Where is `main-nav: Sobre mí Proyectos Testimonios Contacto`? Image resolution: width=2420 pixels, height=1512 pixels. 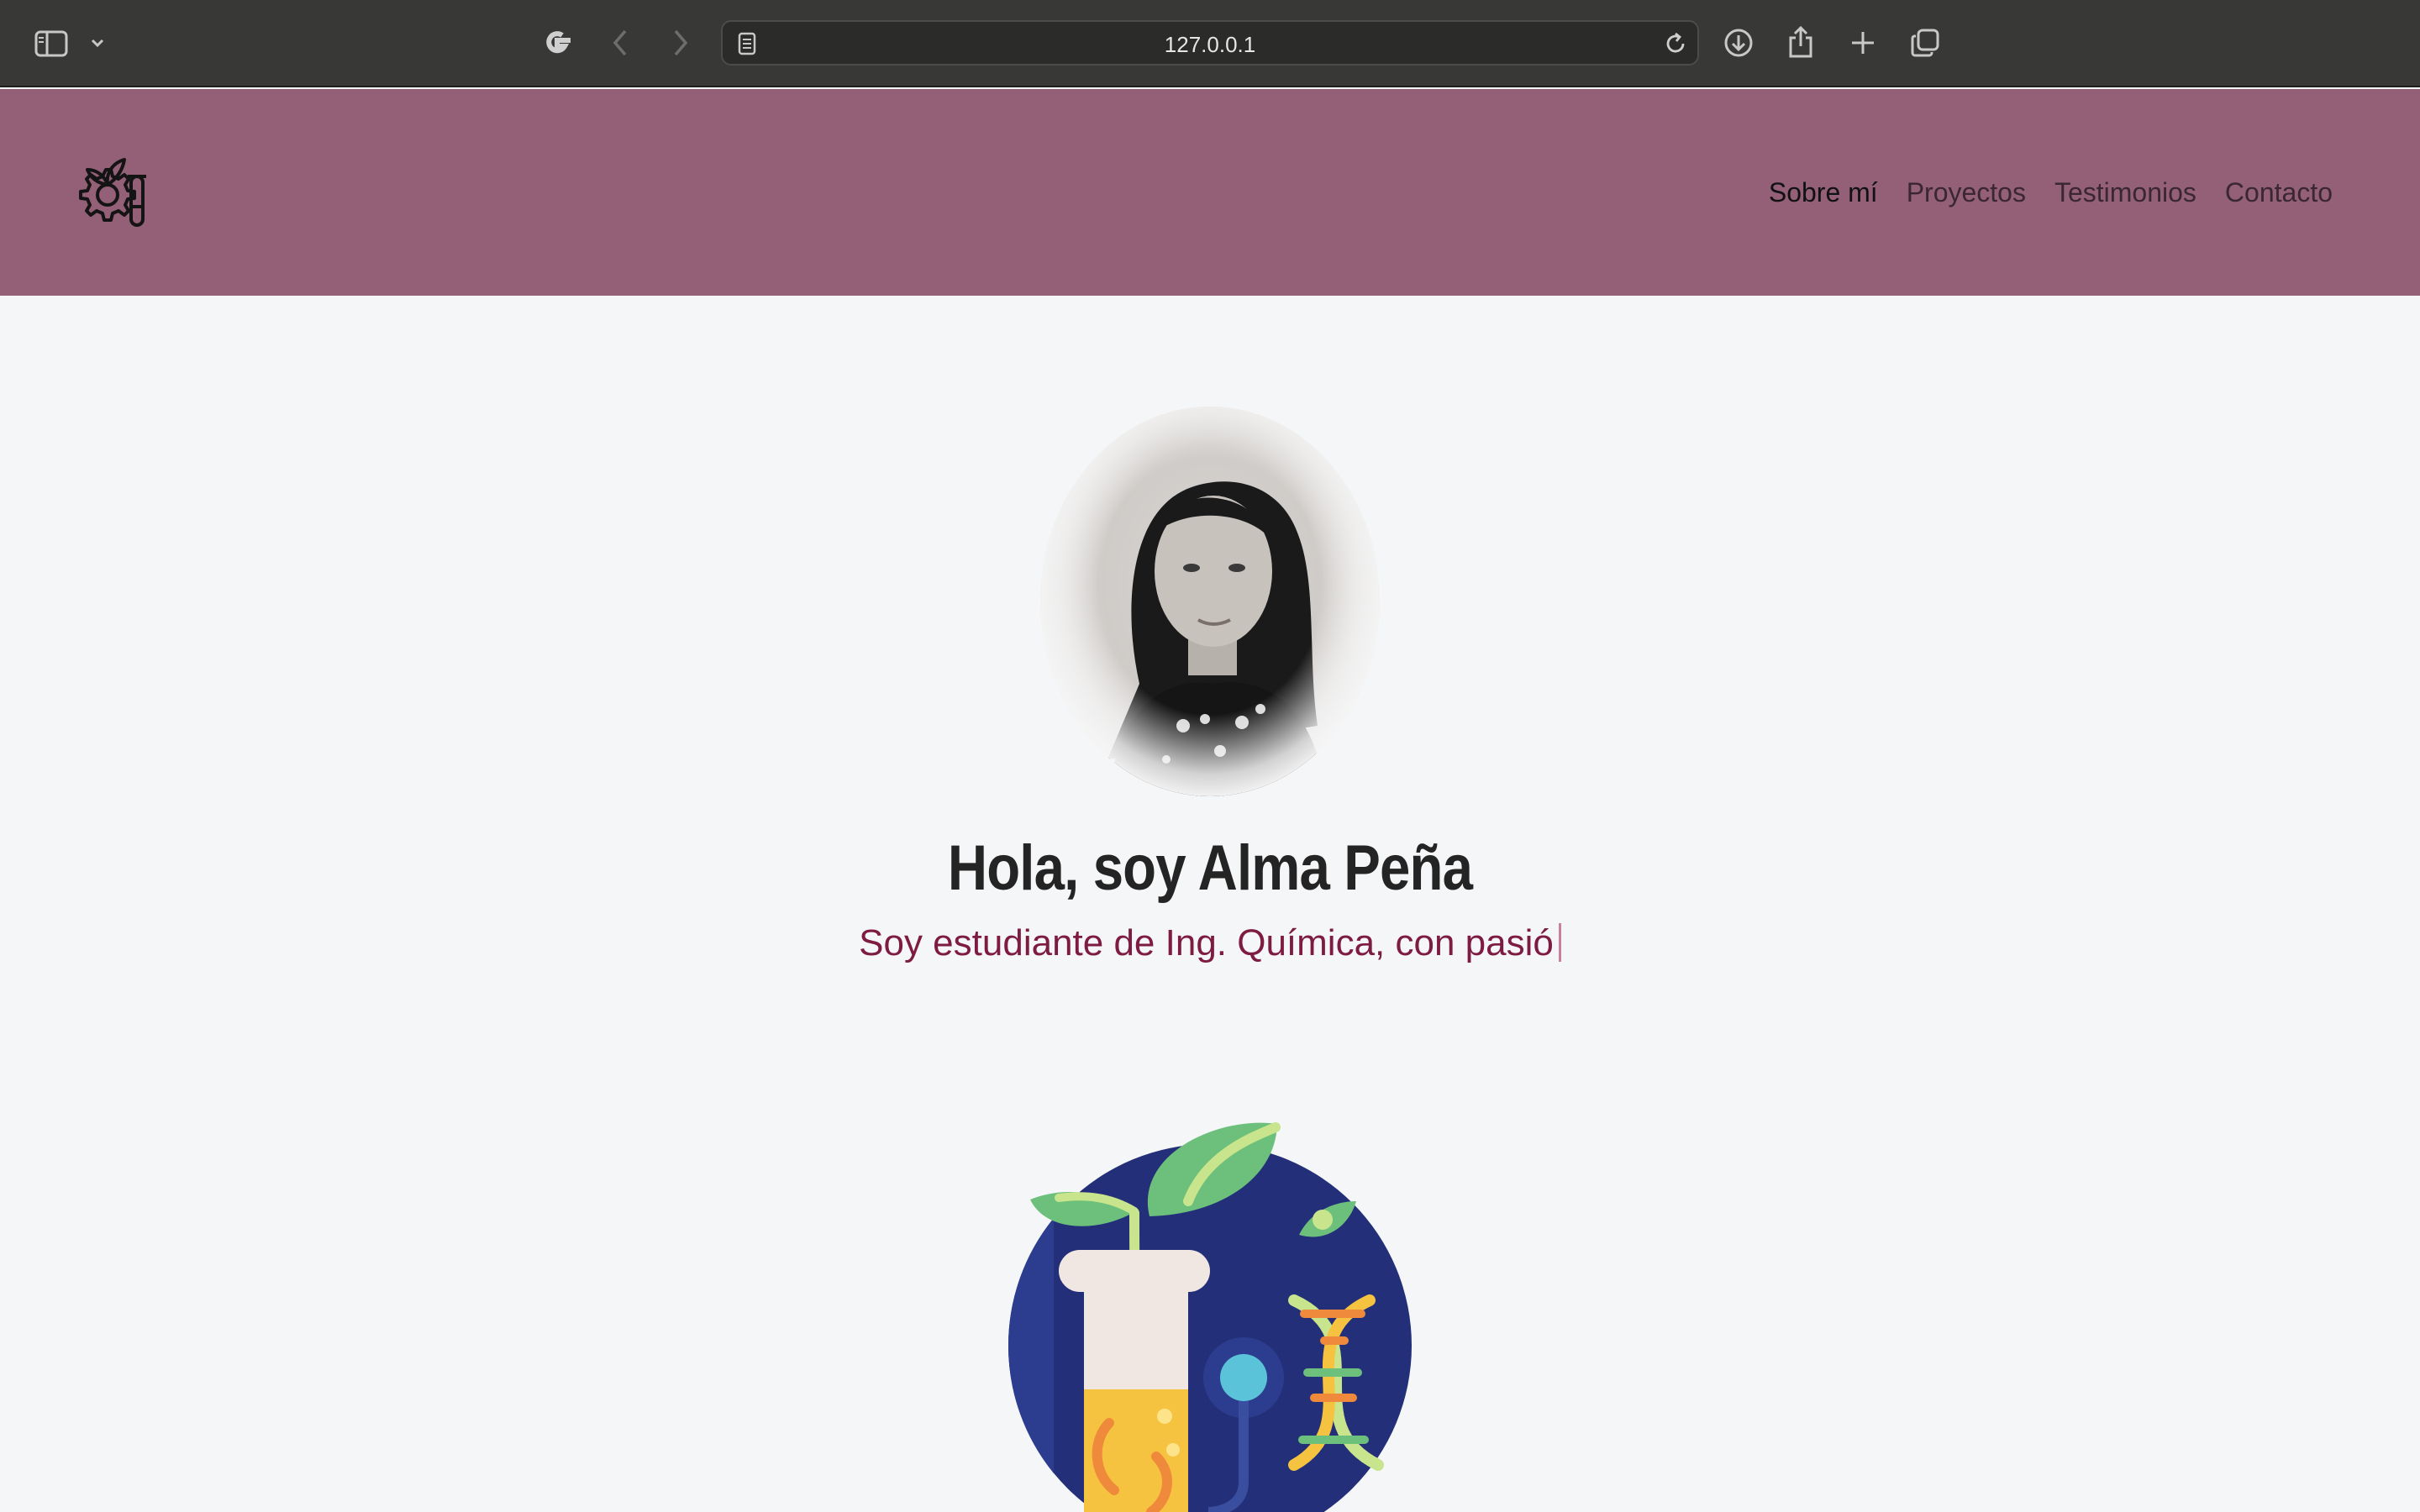
main-nav: Sobre mí Proyectos Testimonios Contacto is located at coordinates (2051, 192).